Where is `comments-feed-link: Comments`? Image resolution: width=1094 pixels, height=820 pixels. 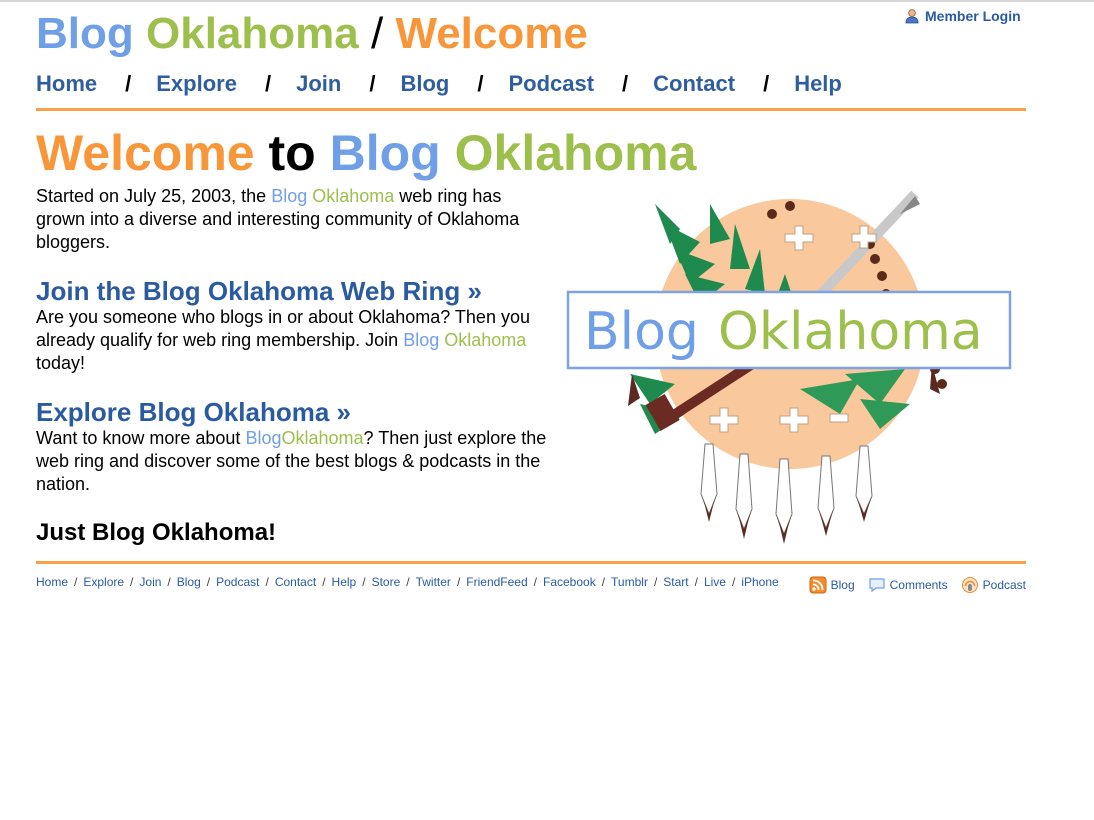 comments-feed-link: Comments is located at coordinates (908, 585).